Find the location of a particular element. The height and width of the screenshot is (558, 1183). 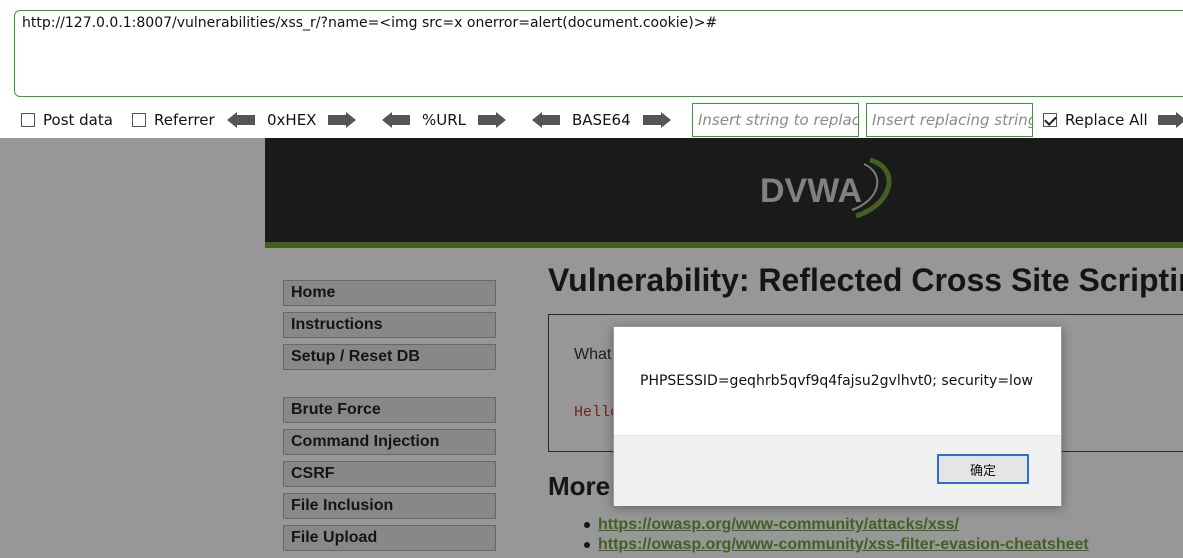

base64-label: BASE64 is located at coordinates (601, 120).